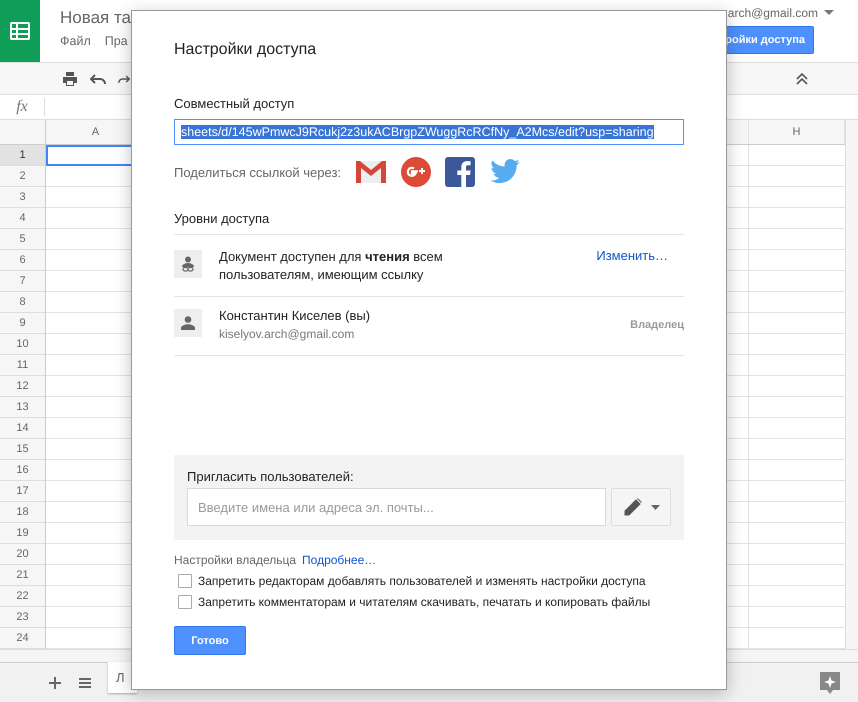 The image size is (858, 702). Describe the element at coordinates (295, 316) in the screenshot. I see `user-name: Константин Киселев (вы)` at that location.